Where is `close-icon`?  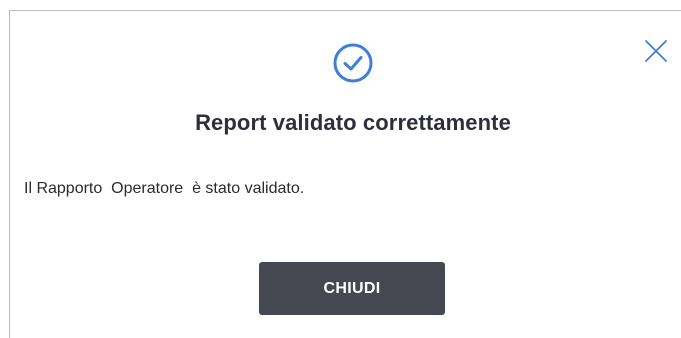 close-icon is located at coordinates (656, 51).